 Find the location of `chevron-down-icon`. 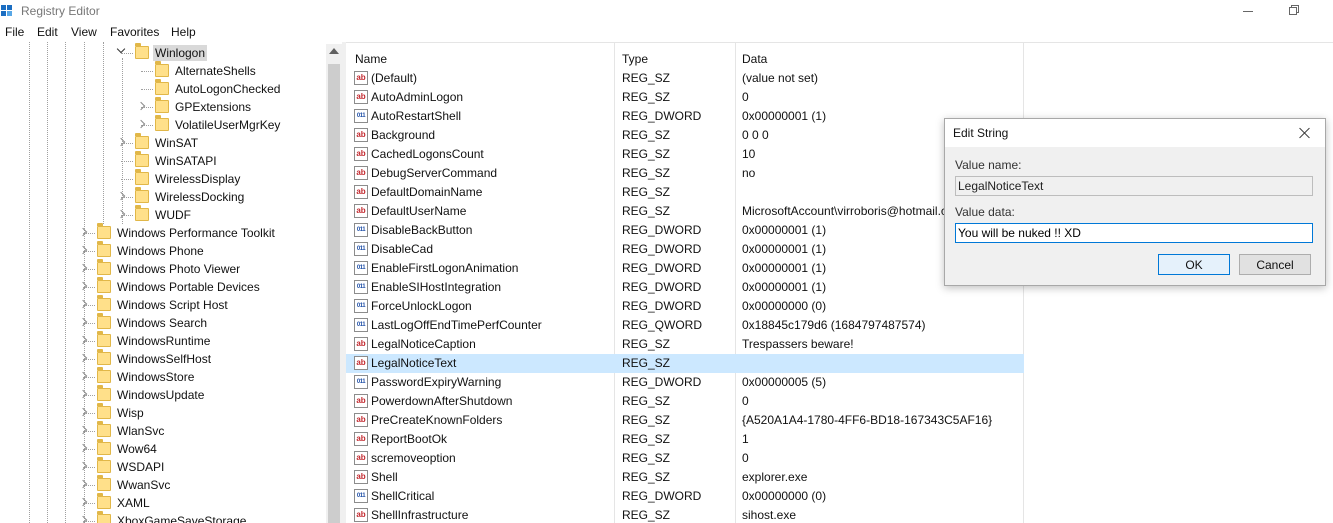

chevron-down-icon is located at coordinates (121, 49).